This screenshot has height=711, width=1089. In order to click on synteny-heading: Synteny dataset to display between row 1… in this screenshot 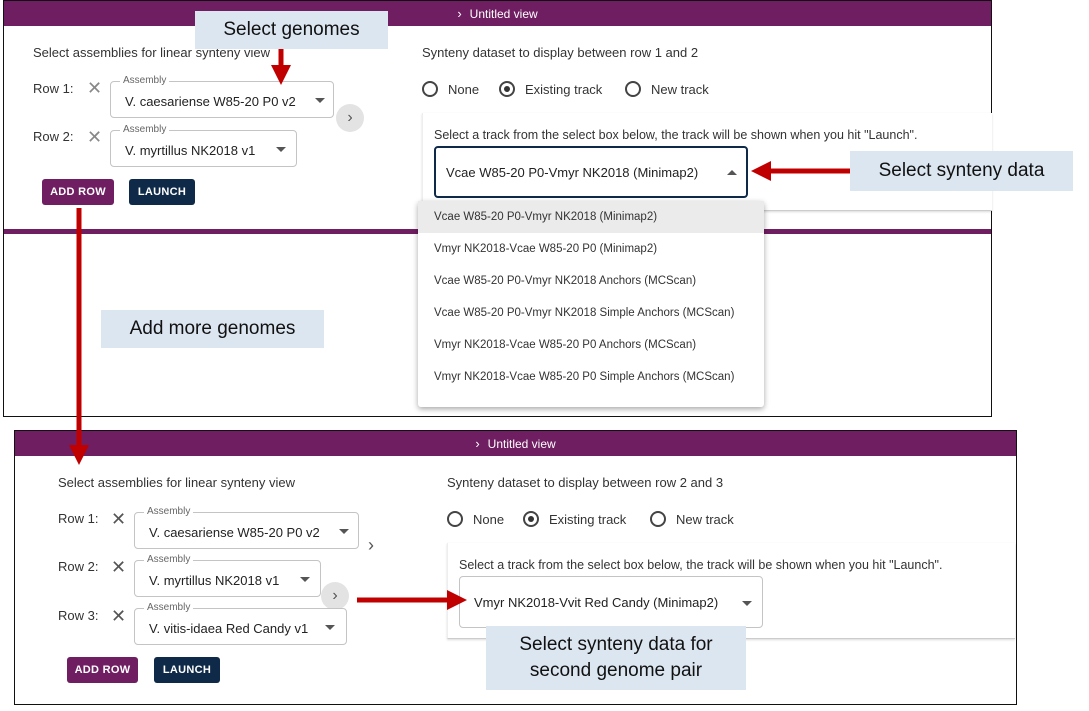, I will do `click(560, 52)`.